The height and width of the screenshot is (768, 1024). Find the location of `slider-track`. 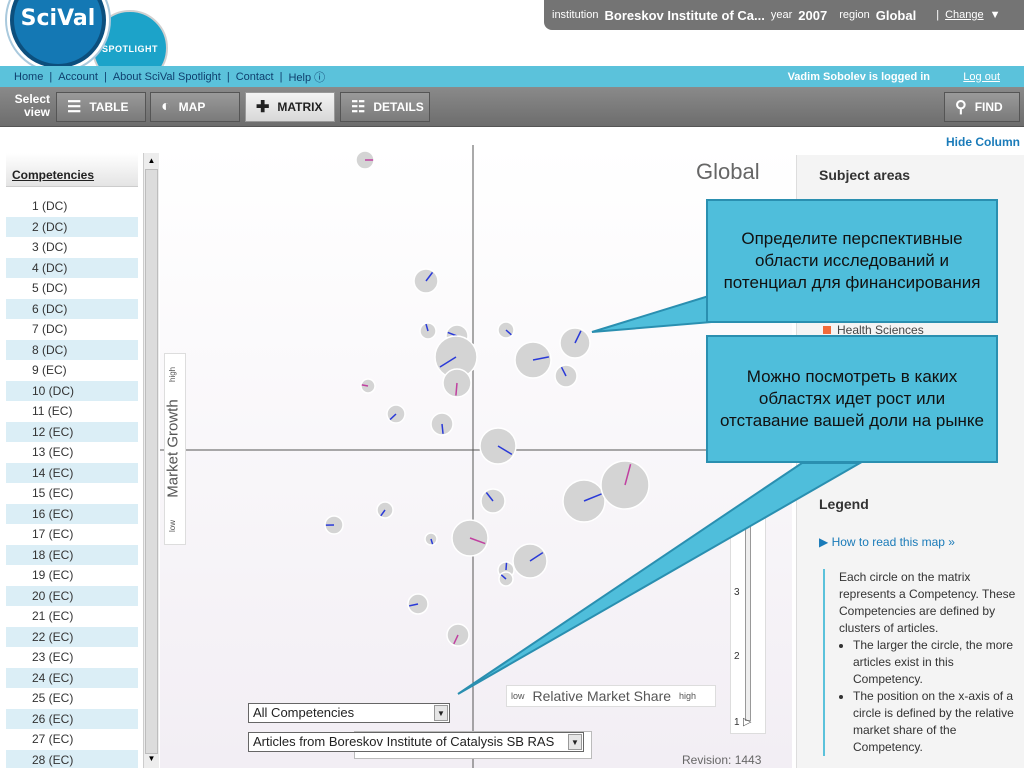

slider-track is located at coordinates (748, 623).